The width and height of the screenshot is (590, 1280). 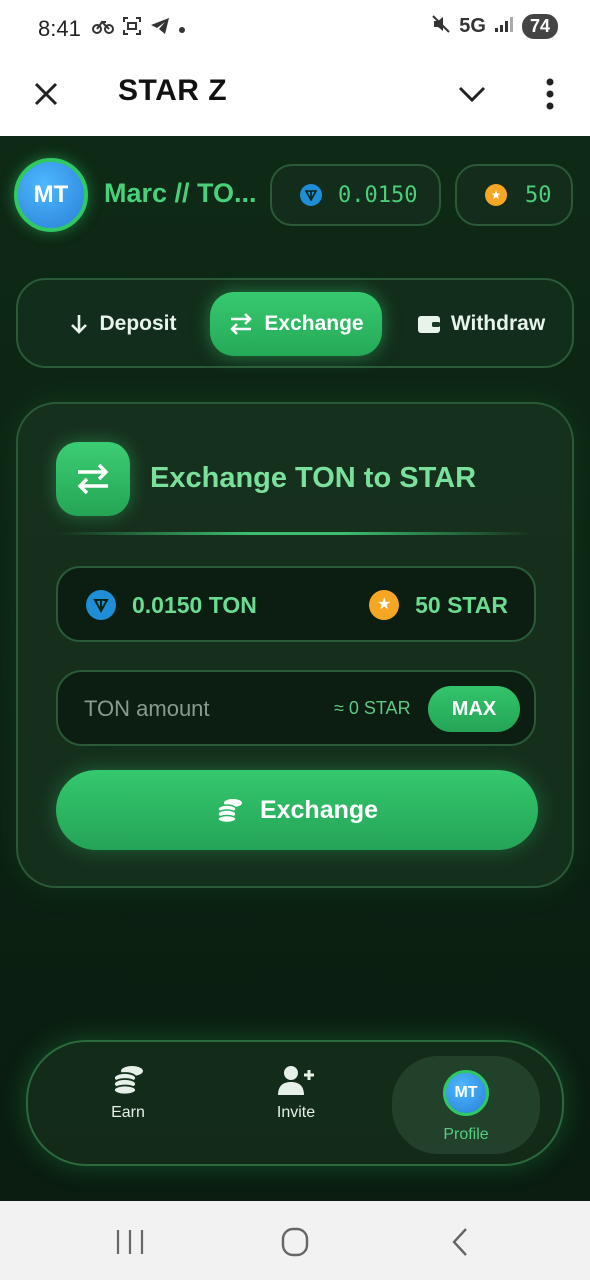 I want to click on close-icon, so click(x=46, y=94).